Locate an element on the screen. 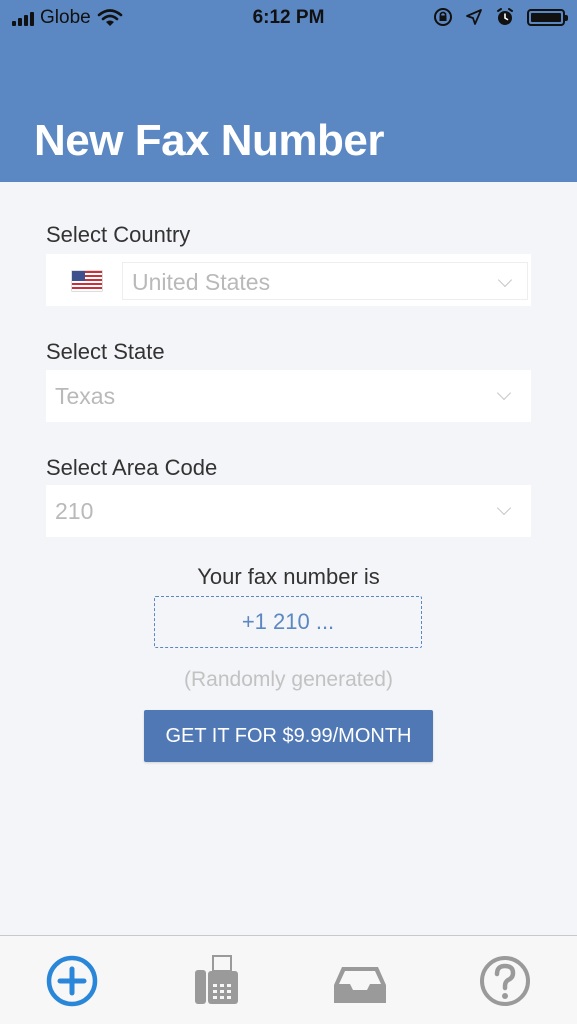 The height and width of the screenshot is (1024, 577). status-bar: Globe 6:12 PM is located at coordinates (288, 19).